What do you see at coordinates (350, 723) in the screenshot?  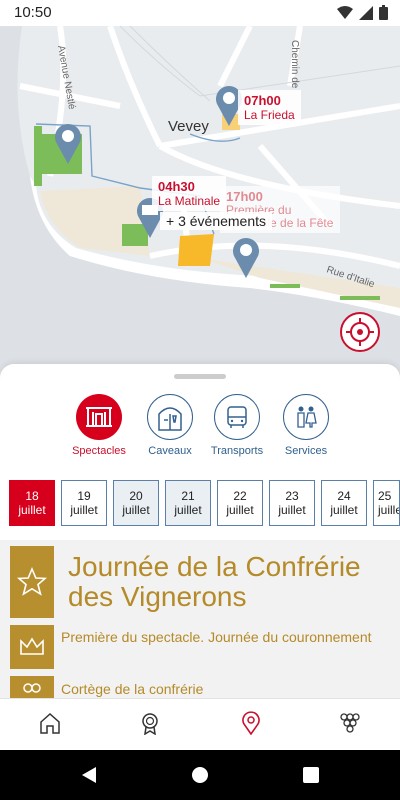 I see `grapes-icon` at bounding box center [350, 723].